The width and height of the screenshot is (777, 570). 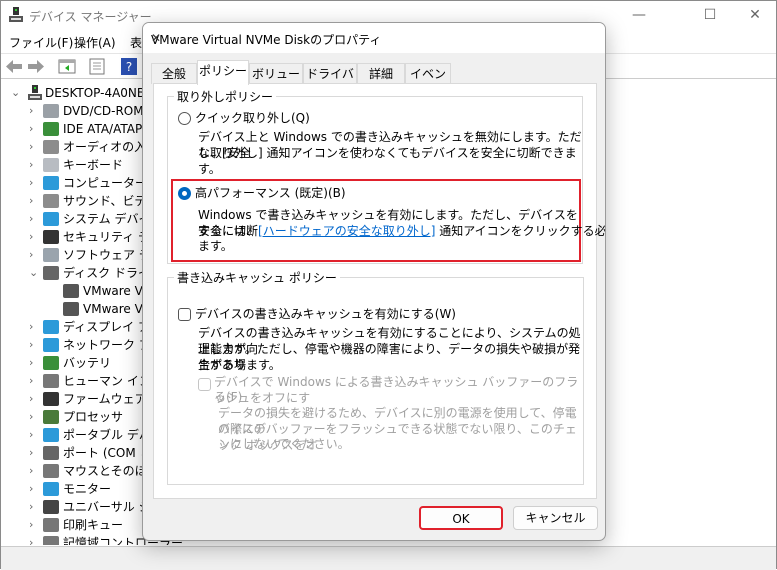 What do you see at coordinates (105, 399) in the screenshot?
I see `tree-item-label: ファームウェア` at bounding box center [105, 399].